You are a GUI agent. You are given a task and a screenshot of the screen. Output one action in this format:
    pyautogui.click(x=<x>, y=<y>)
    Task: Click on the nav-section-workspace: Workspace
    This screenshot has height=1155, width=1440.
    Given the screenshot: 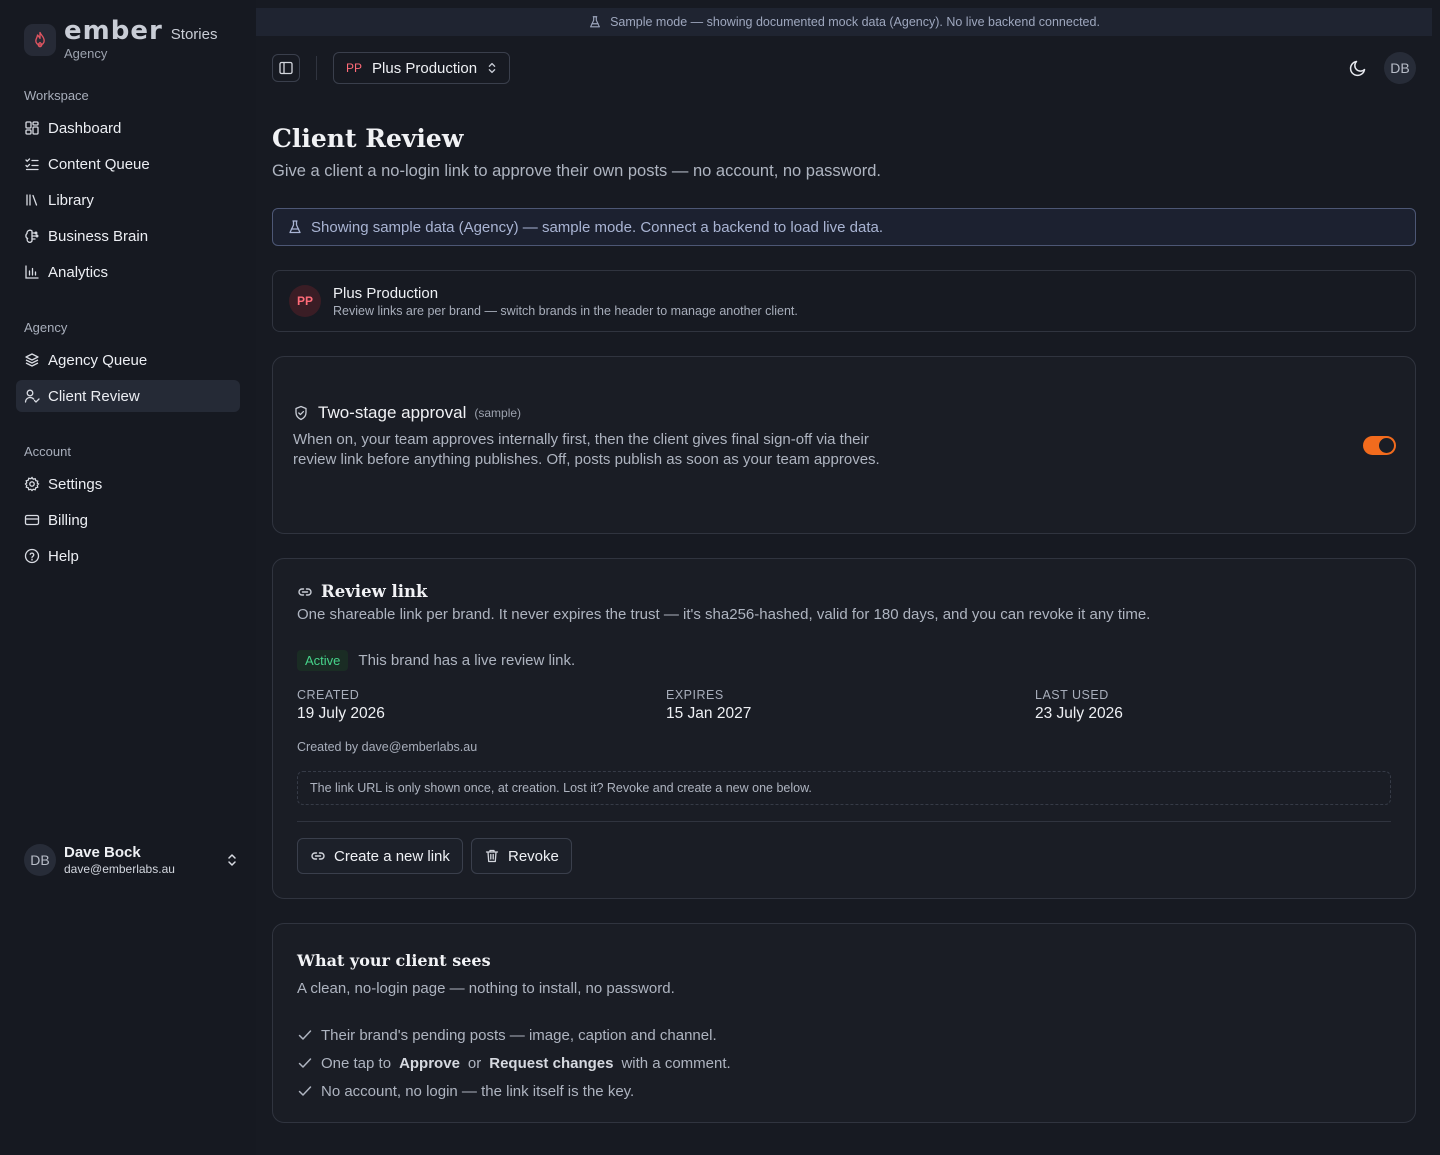 What is the action you would take?
    pyautogui.click(x=56, y=95)
    